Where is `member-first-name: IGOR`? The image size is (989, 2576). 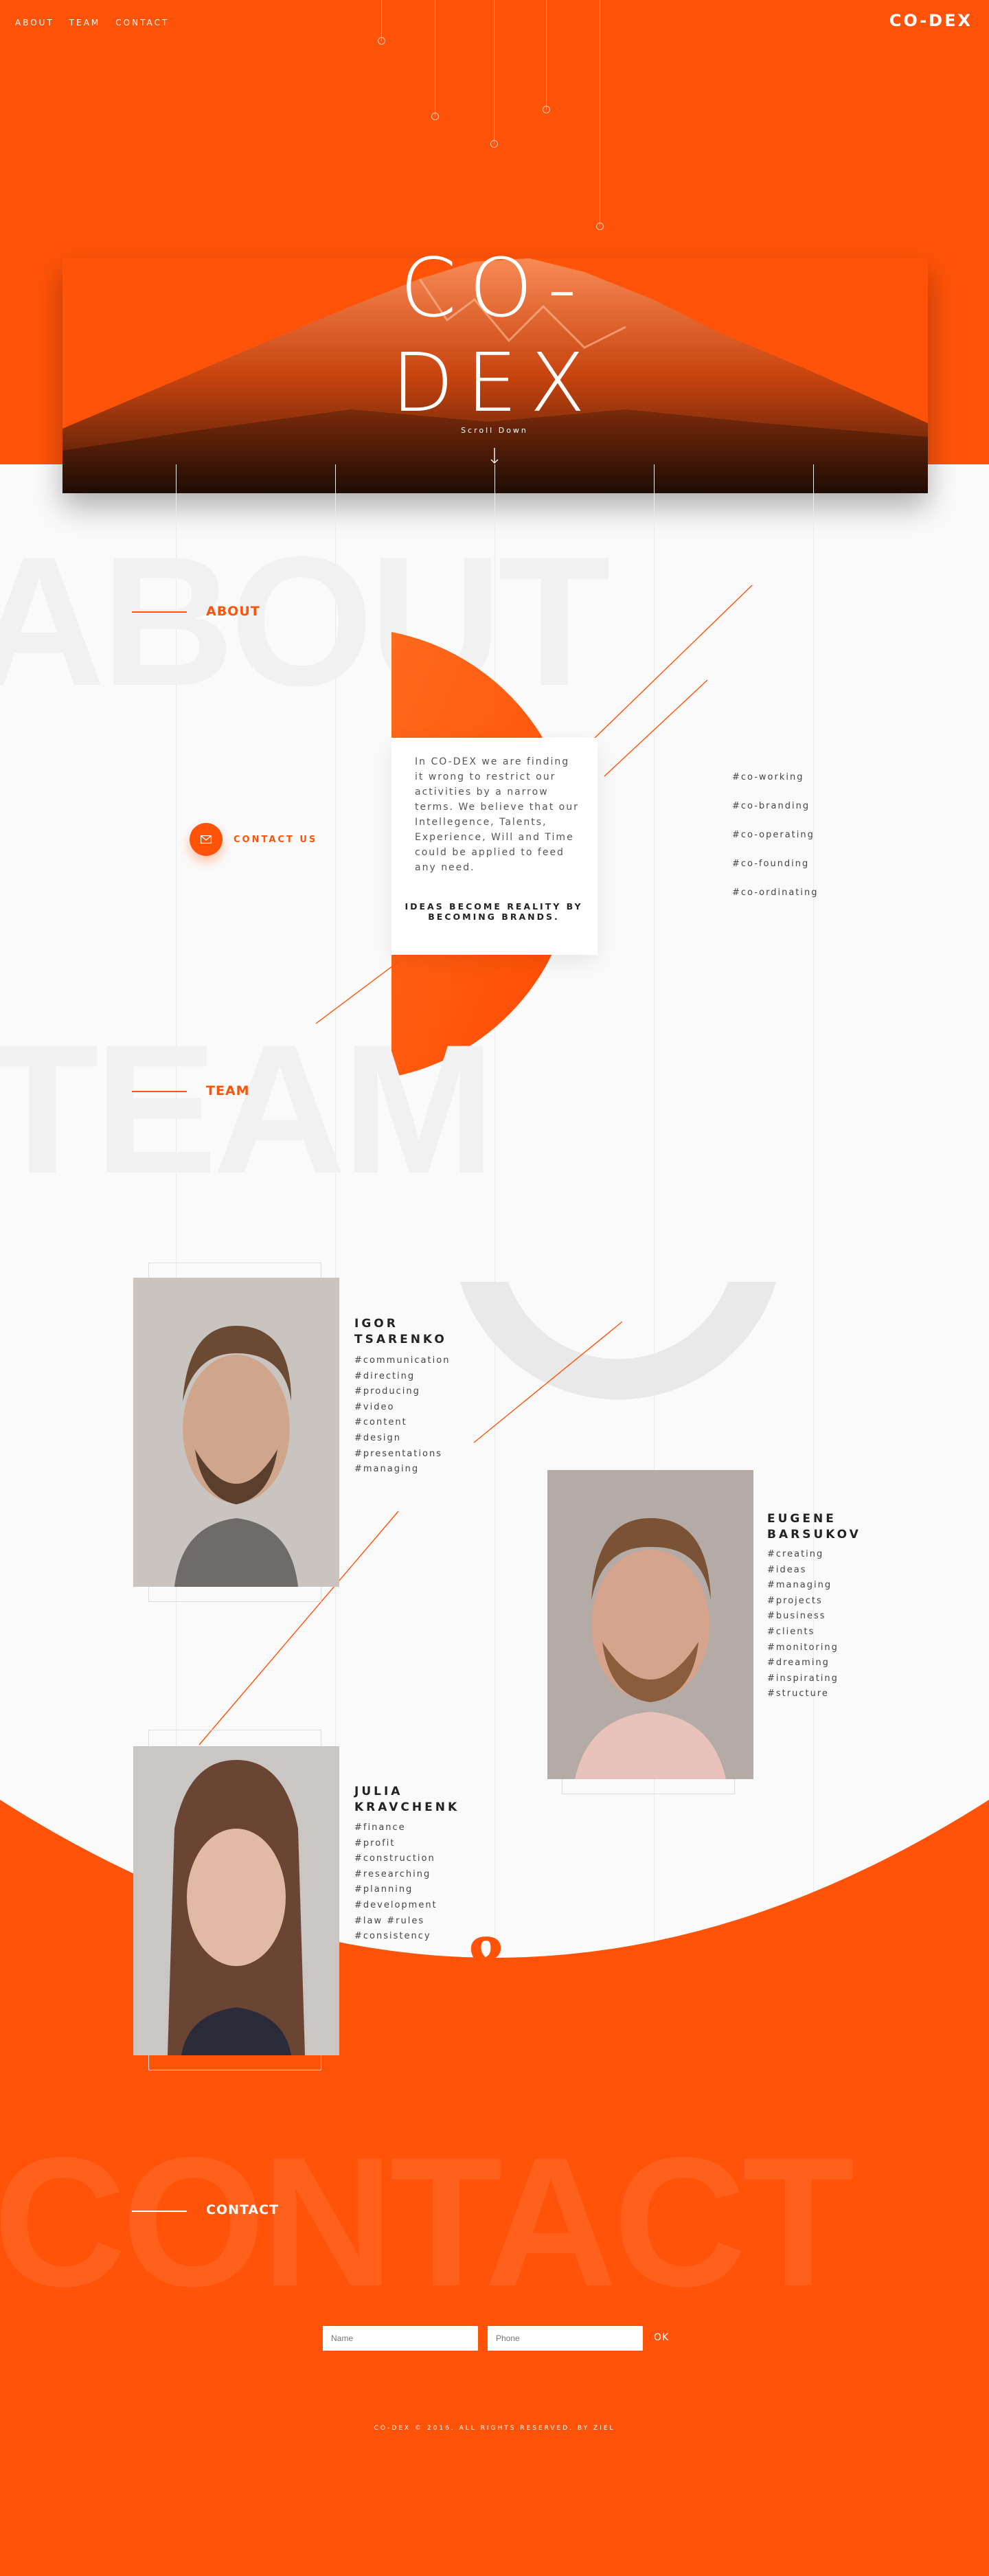
member-first-name: IGOR is located at coordinates (376, 1324).